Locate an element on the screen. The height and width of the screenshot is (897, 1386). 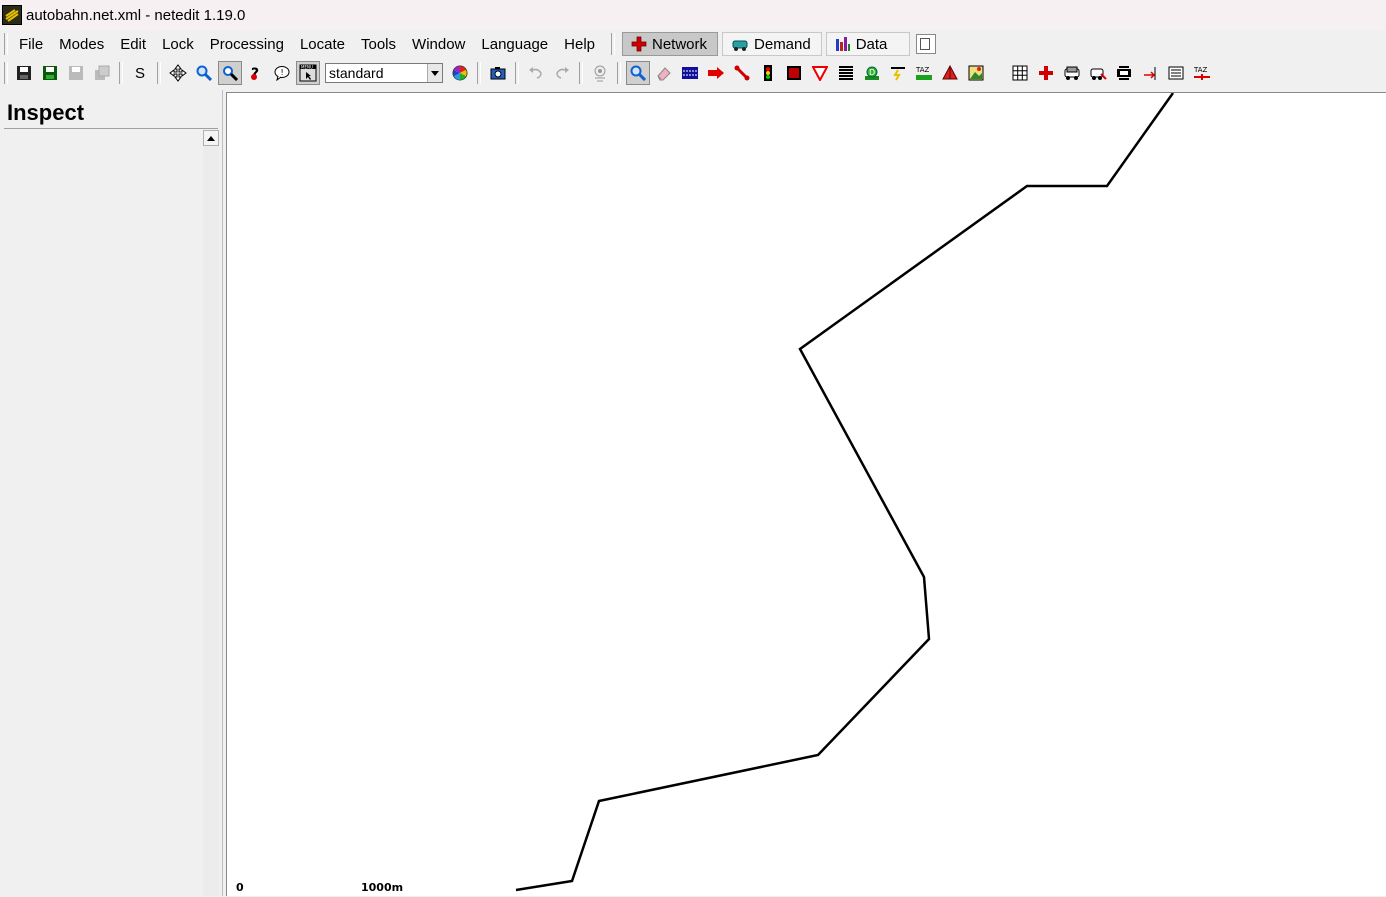
data-bars-icon is located at coordinates (842, 44).